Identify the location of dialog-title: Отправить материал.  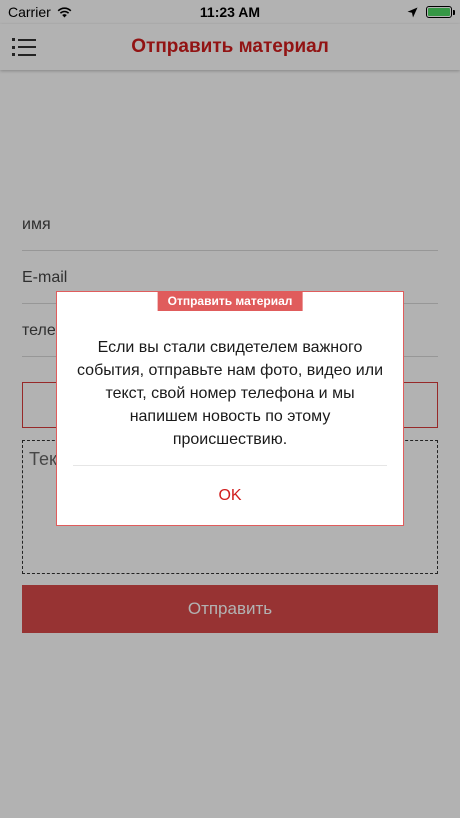
(230, 301).